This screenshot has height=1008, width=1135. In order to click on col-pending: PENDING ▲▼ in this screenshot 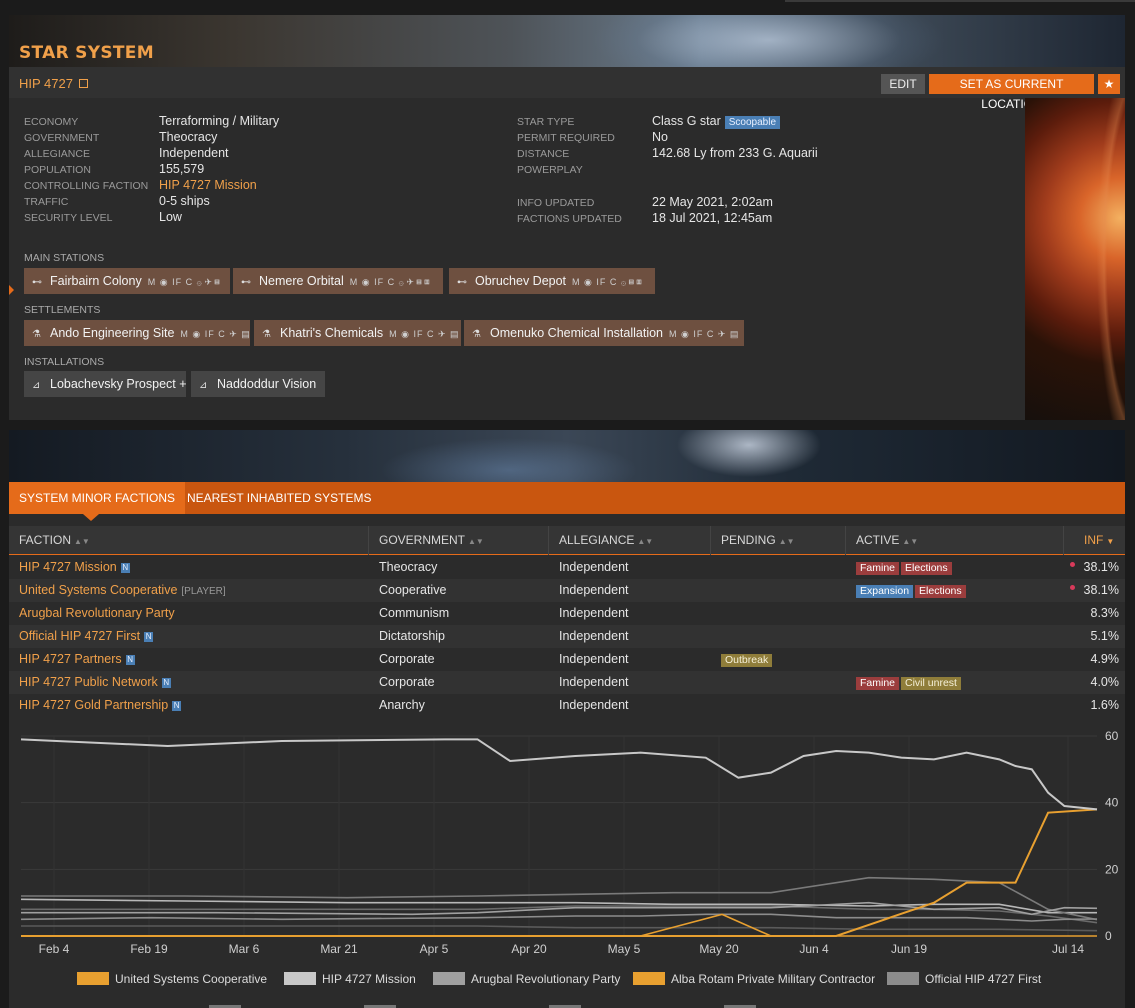, I will do `click(778, 540)`.